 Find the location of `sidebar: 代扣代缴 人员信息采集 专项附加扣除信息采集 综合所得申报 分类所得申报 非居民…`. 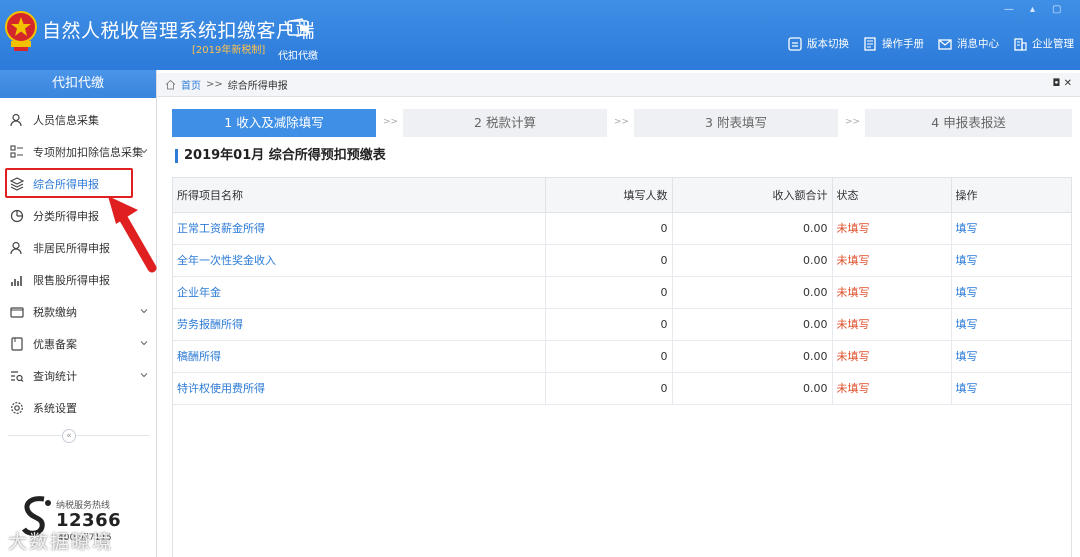

sidebar: 代扣代缴 人员信息采集 专项附加扣除信息采集 综合所得申报 分类所得申报 非居民… is located at coordinates (78, 313).